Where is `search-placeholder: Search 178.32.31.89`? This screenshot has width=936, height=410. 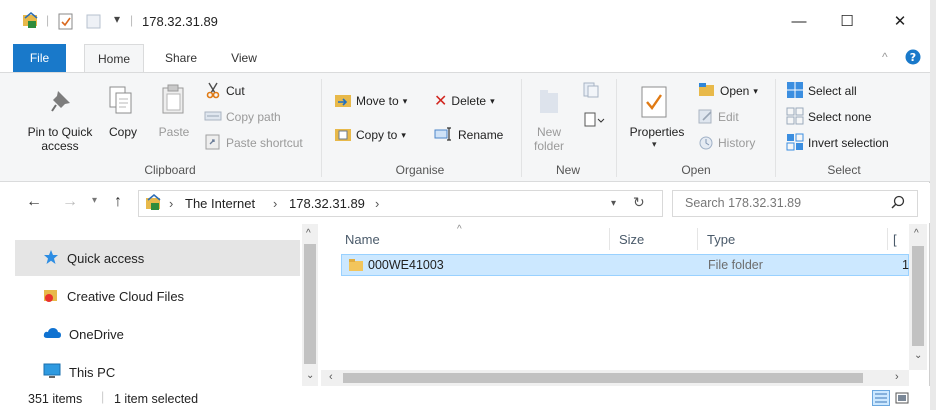
search-placeholder: Search 178.32.31.89 is located at coordinates (743, 203).